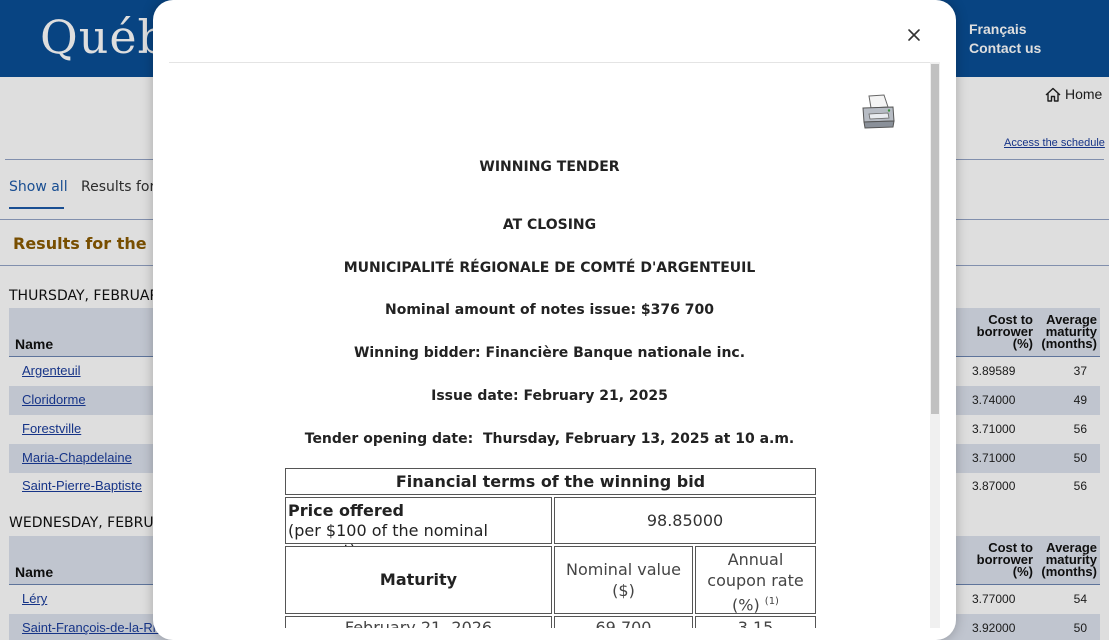 This screenshot has height=640, width=1109. What do you see at coordinates (755, 622) in the screenshot?
I see `coupon-rate-cell: 3.15` at bounding box center [755, 622].